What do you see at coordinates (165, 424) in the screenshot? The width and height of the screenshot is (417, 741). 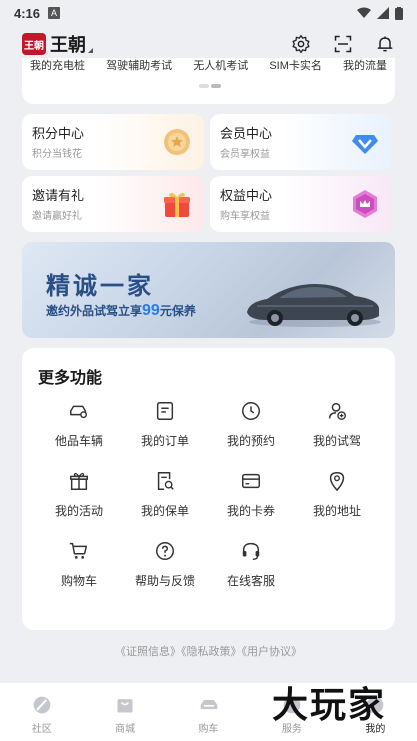 I see `func-my-orders: 我的订单` at bounding box center [165, 424].